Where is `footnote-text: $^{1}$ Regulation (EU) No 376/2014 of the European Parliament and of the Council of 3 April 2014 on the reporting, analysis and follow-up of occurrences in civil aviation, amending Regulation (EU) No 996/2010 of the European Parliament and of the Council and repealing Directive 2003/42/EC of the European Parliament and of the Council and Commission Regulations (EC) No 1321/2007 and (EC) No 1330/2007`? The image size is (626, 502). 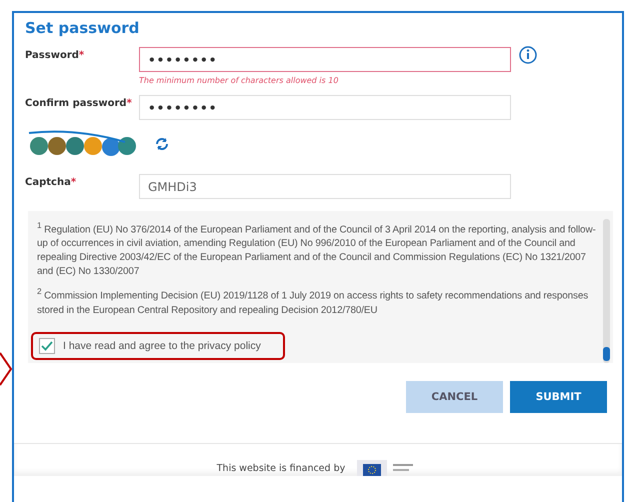 footnote-text: $^{1}$ Regulation (EU) No 376/2014 of the European Parliament and of the Council of 3 April 2014 on the reporting, analysis and follow-up of occurrences in civil aviation, amending Regulation (EU) No 996/2010 of the European Parliament and of the Council and repealing Directive 2003/42/EC of the European Parliament and of the Council and Commission Regulations (EC) No 1321/2007 and (EC) No 1330/2007 is located at coordinates (317, 250).